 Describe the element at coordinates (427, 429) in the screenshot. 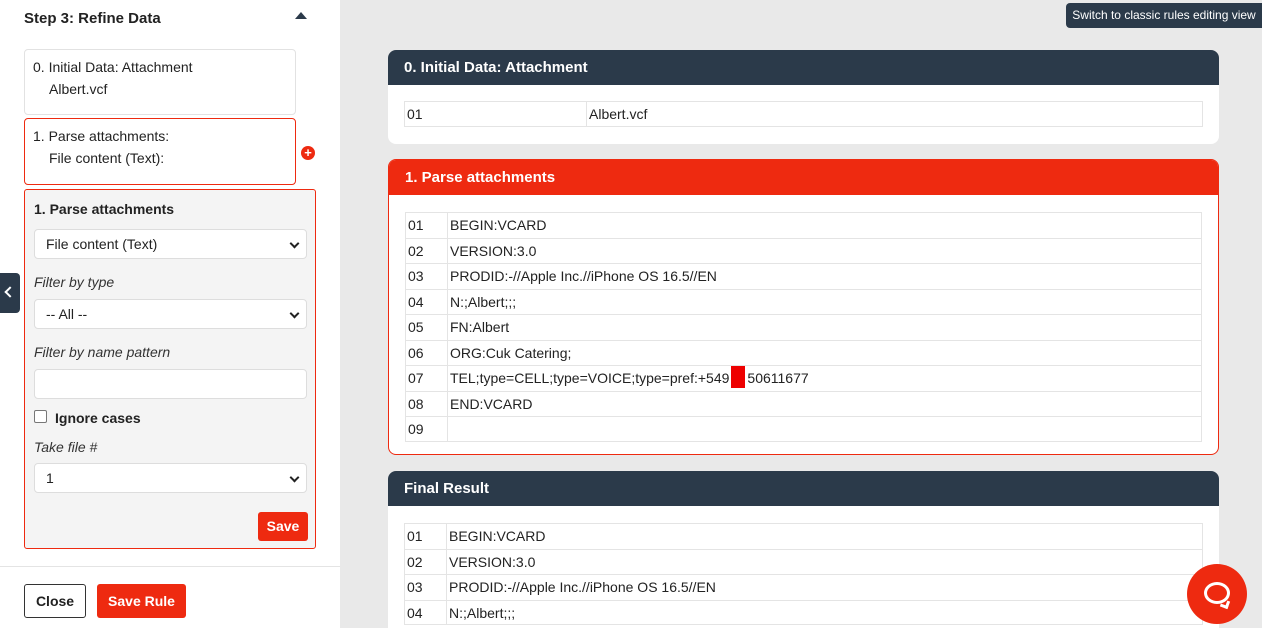

I see `row-number: 09` at that location.